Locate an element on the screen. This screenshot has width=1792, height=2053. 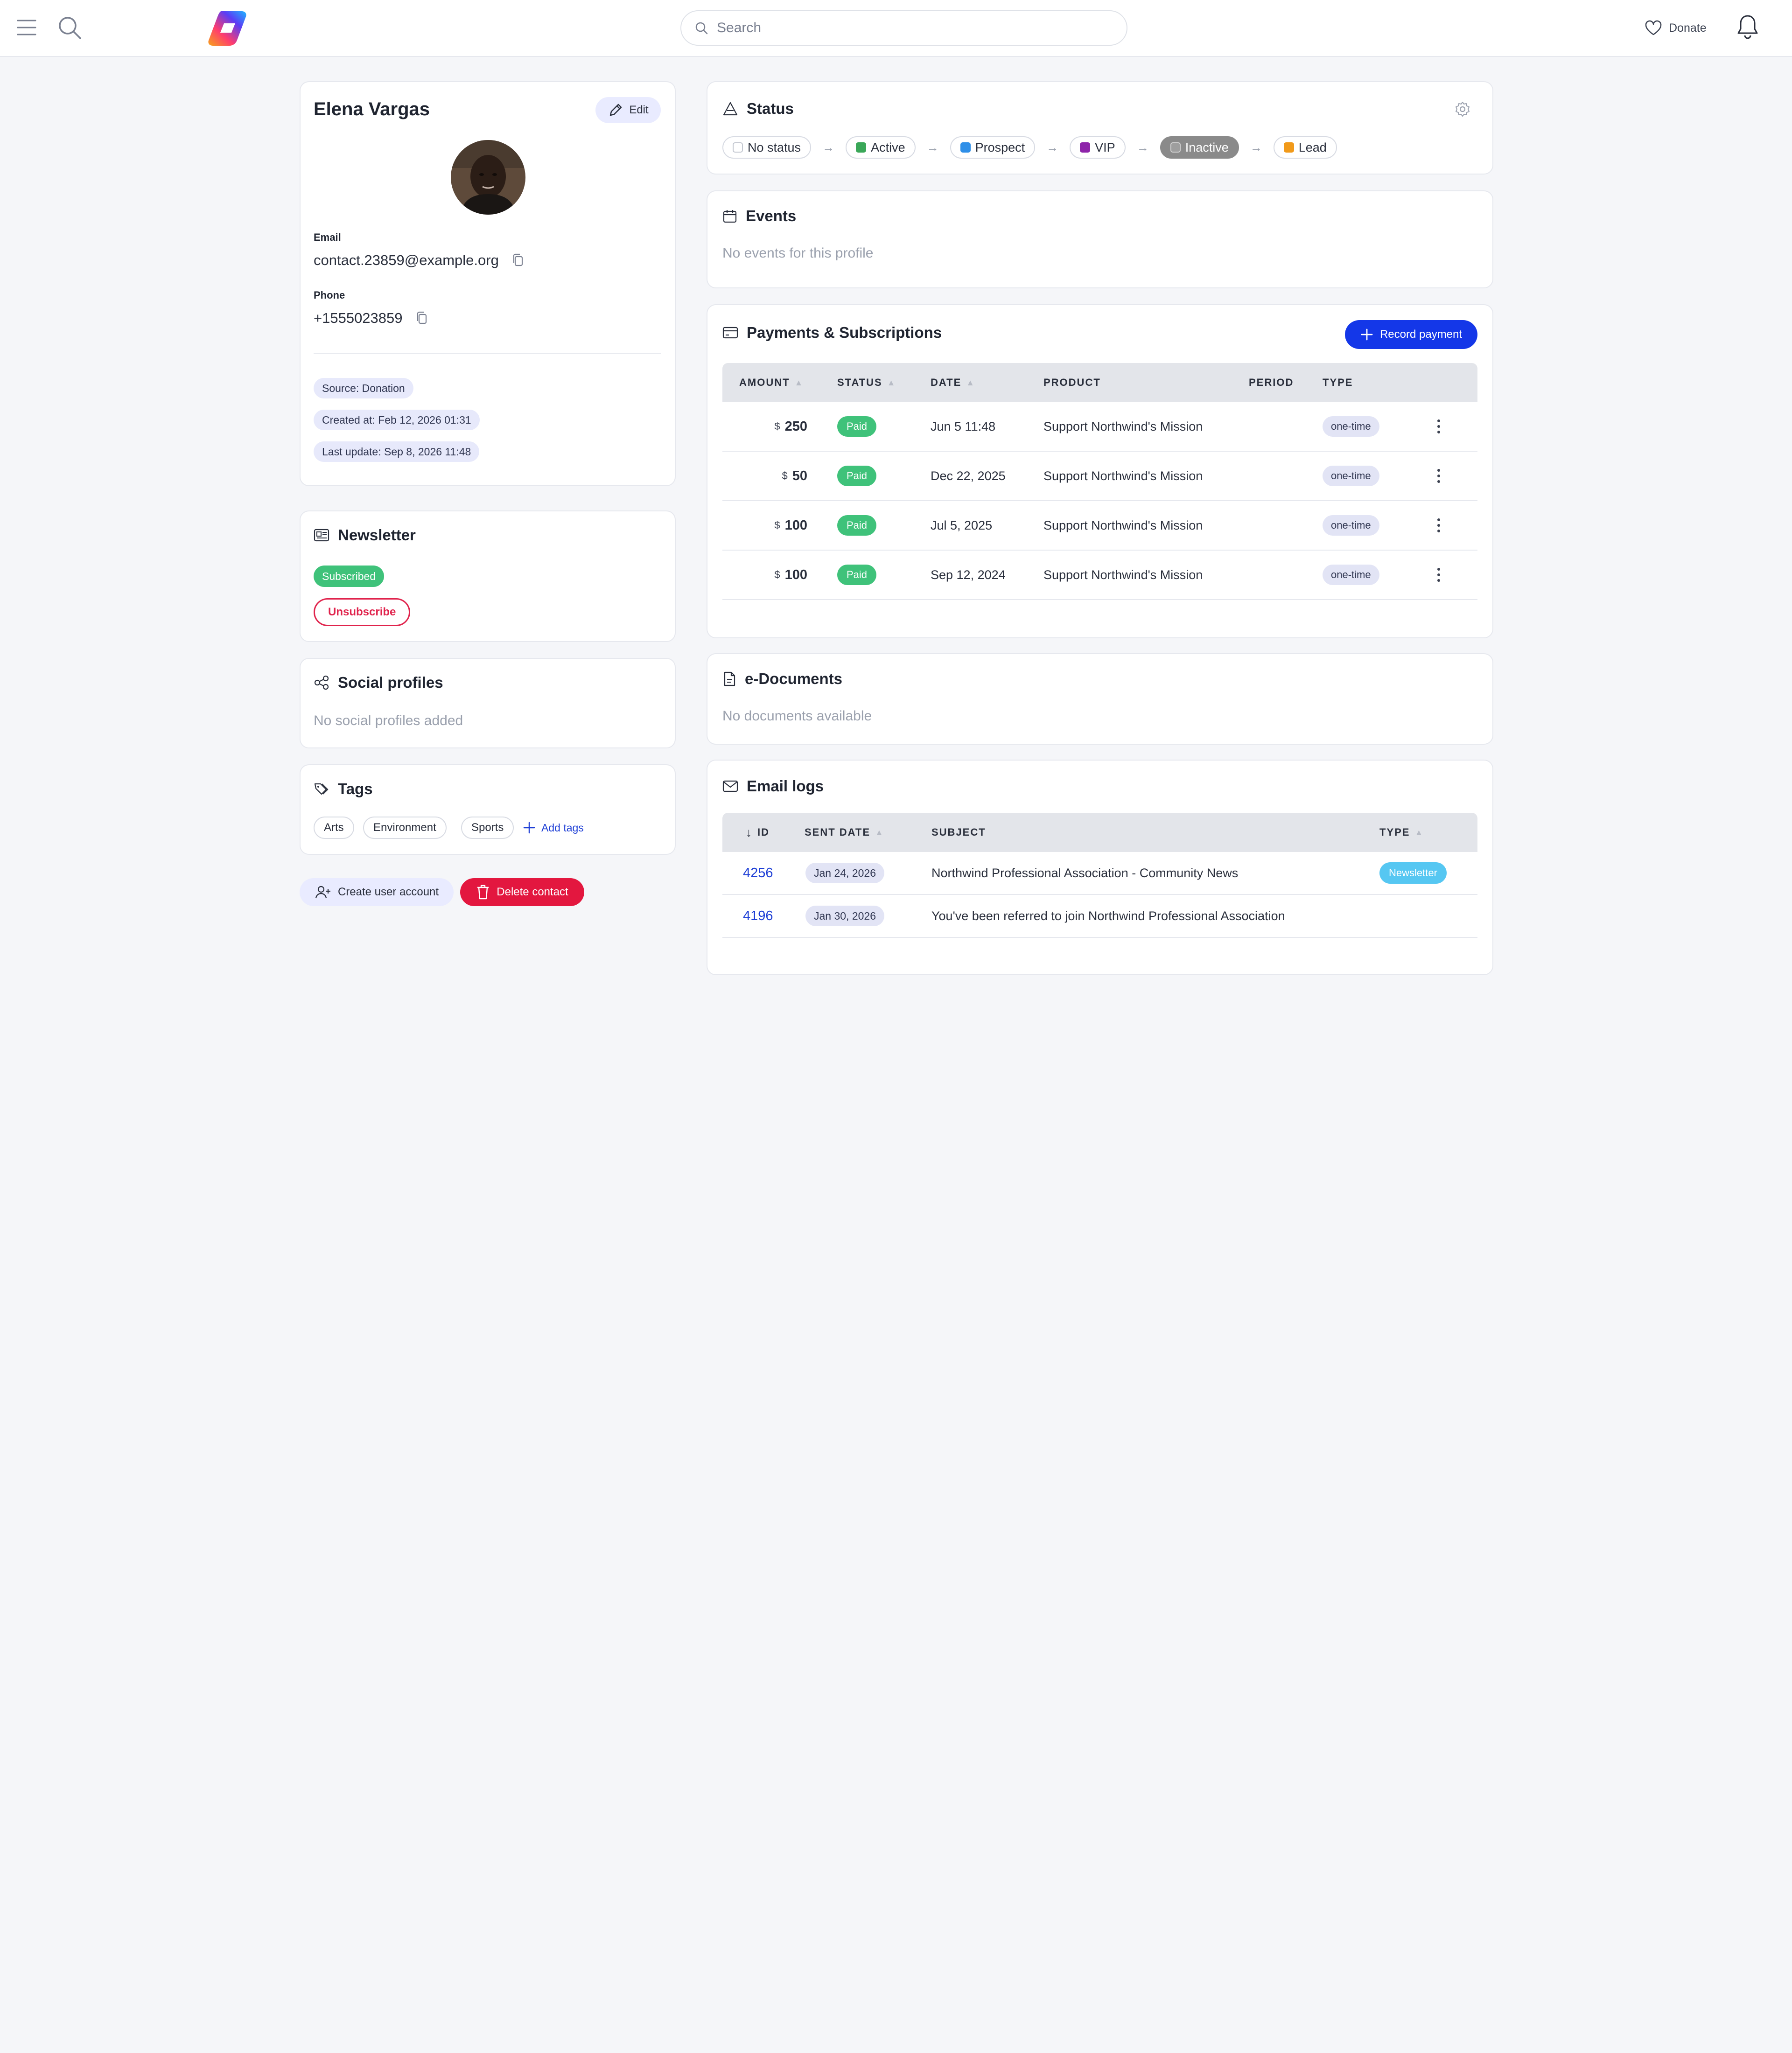
email-logs-table-header: ↓ ID SENT DATE ▲ SUBJECT TYPE ▲ is located at coordinates (1099, 832).